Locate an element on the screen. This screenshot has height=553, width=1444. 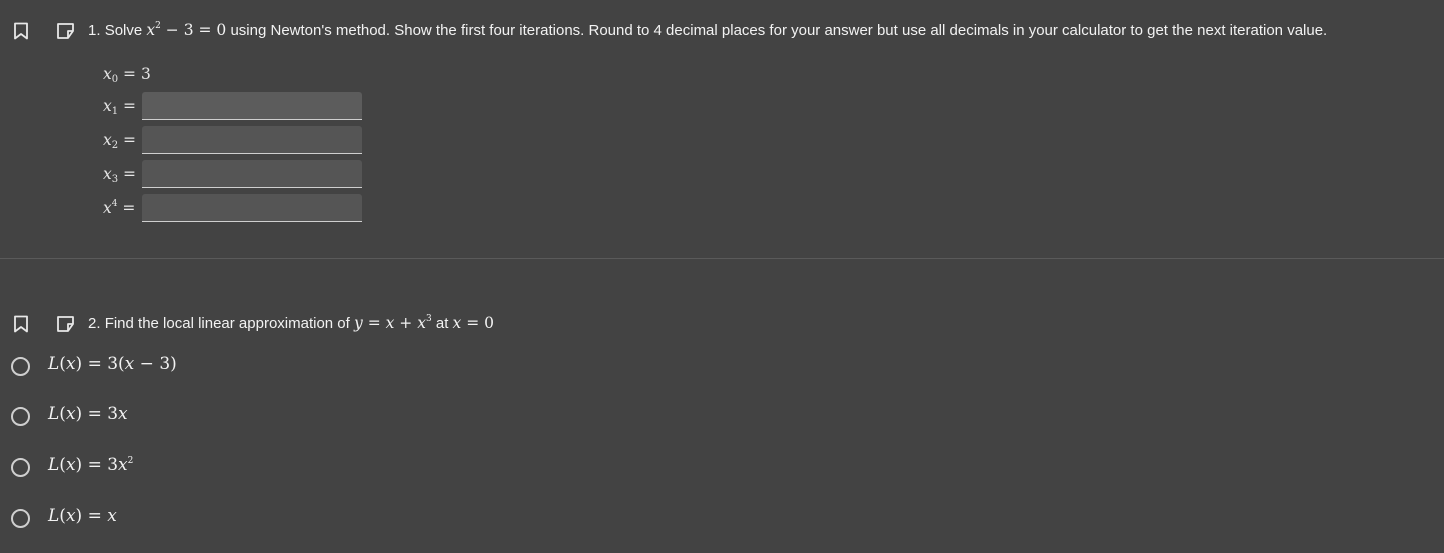
question-2-text-at: at is located at coordinates (442, 323).